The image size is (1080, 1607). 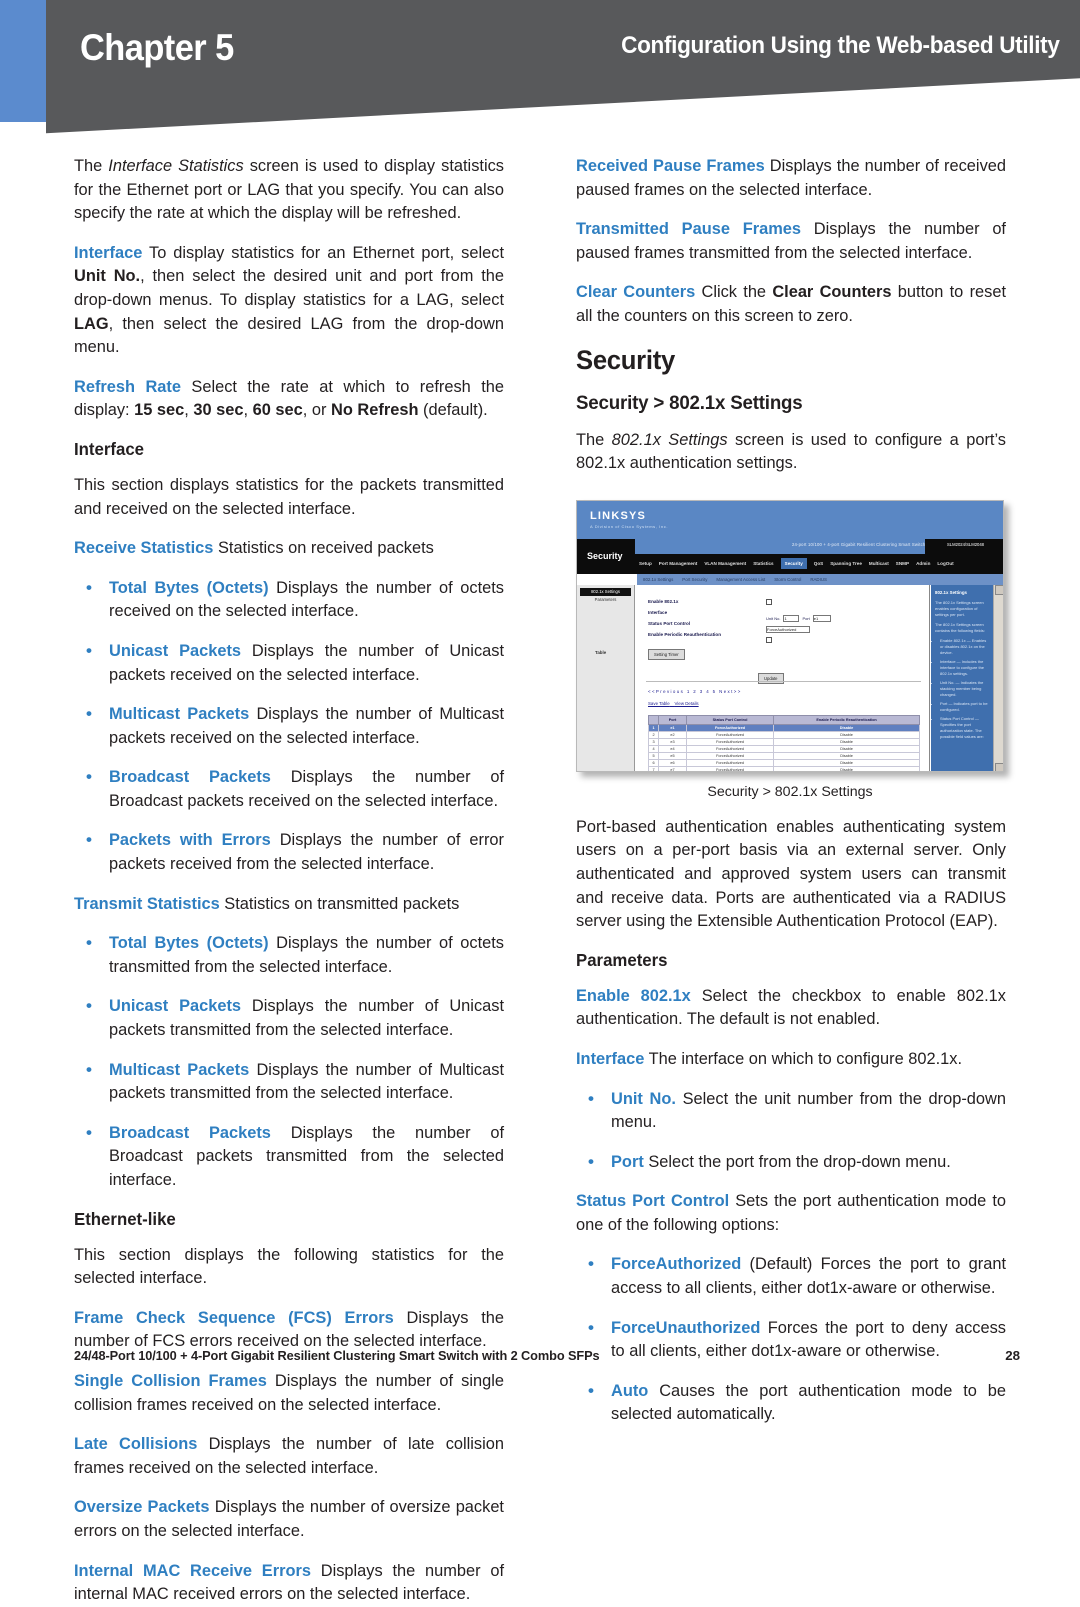 What do you see at coordinates (234, 1317) in the screenshot?
I see `term-fcs-errors: Frame Check Sequence (FCS) Errors` at bounding box center [234, 1317].